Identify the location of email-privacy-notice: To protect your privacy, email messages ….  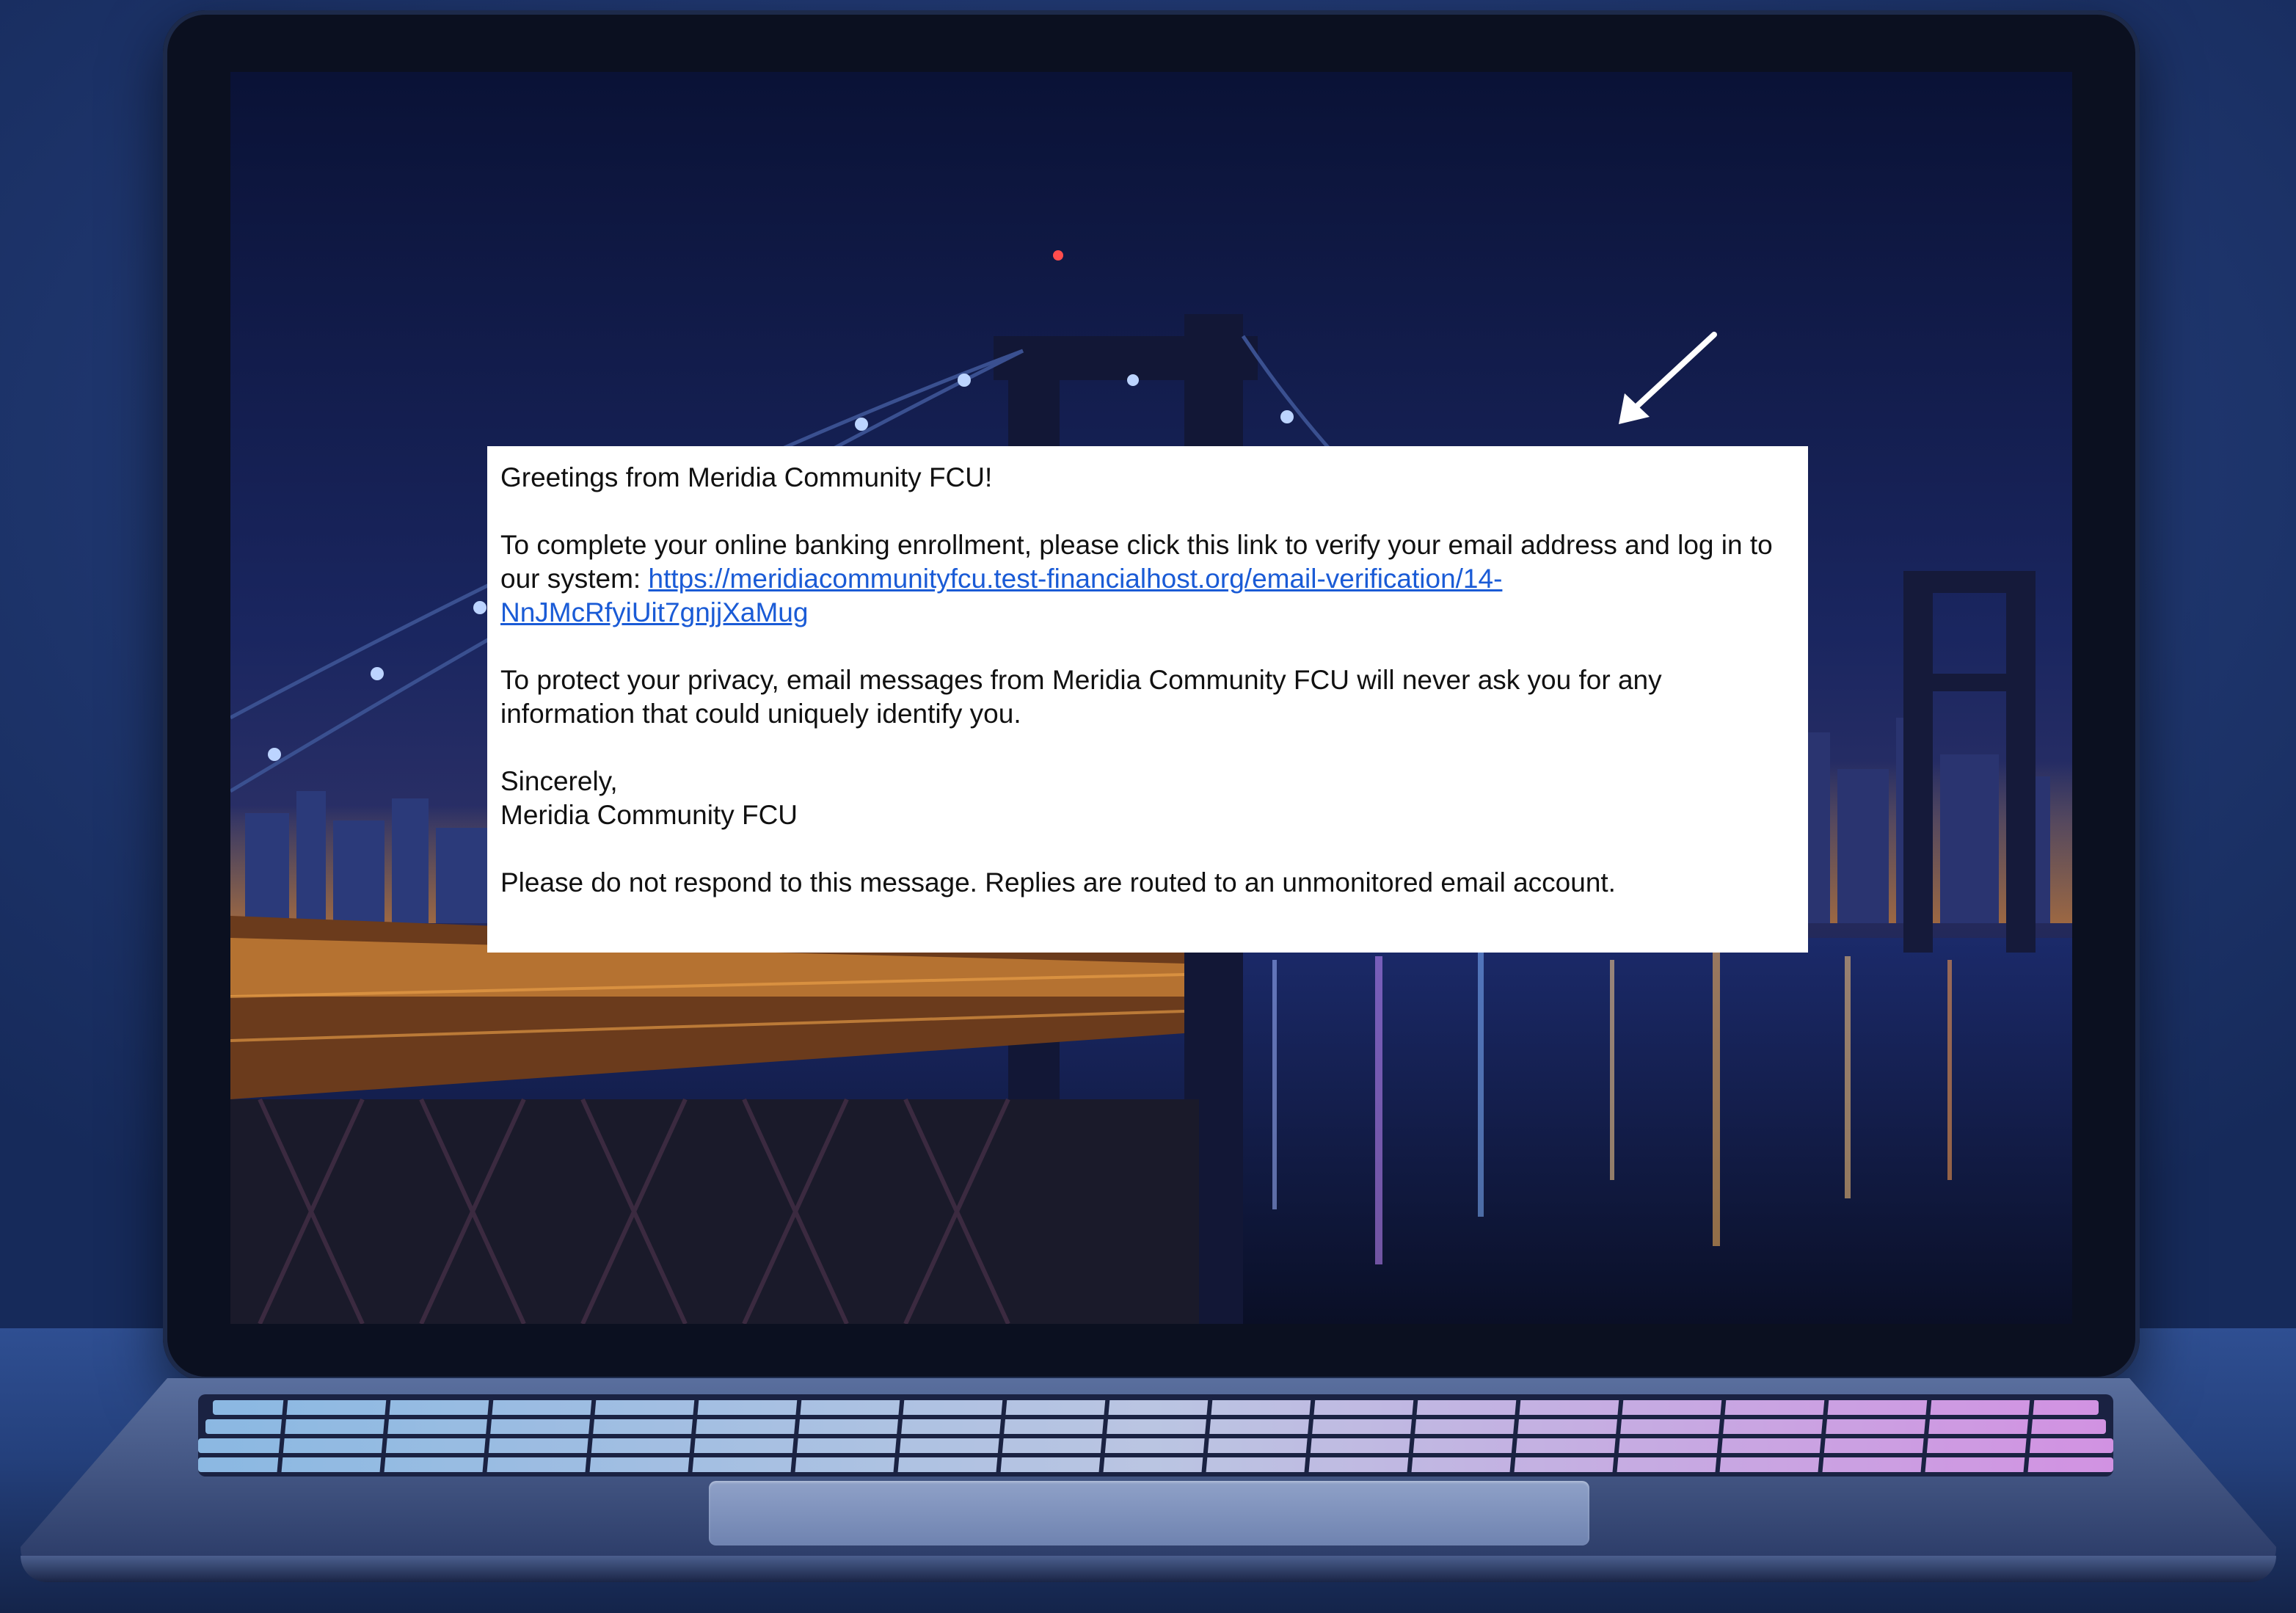
(1081, 697).